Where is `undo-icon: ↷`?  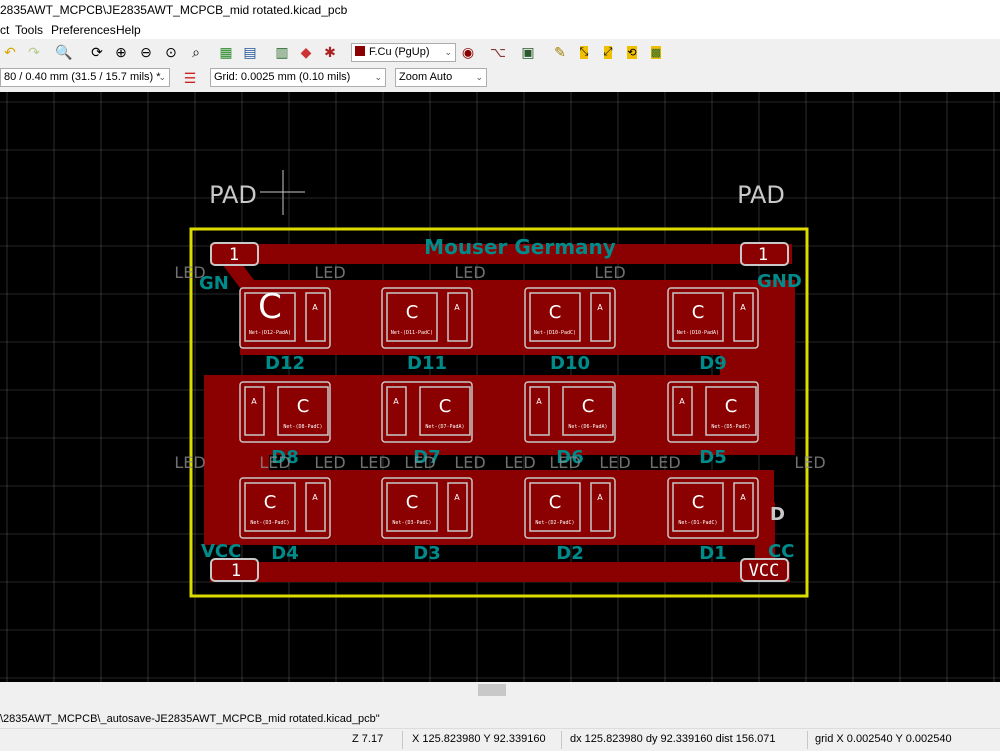
undo-icon: ↷ is located at coordinates (34, 52).